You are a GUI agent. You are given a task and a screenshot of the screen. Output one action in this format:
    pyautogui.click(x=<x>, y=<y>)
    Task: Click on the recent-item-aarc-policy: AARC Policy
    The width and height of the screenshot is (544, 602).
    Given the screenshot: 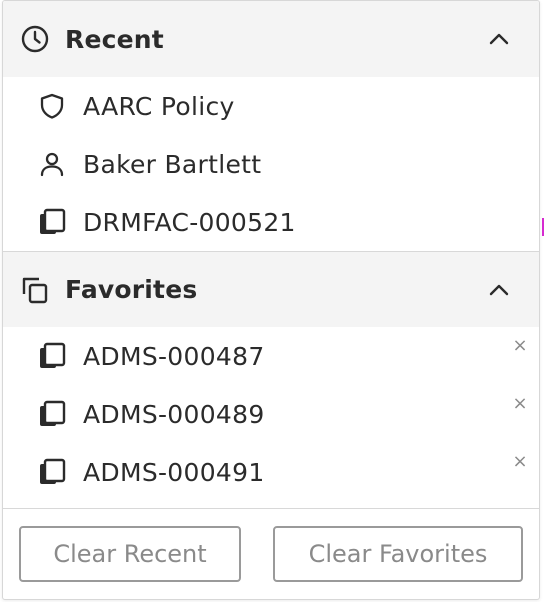 What is the action you would take?
    pyautogui.click(x=271, y=106)
    